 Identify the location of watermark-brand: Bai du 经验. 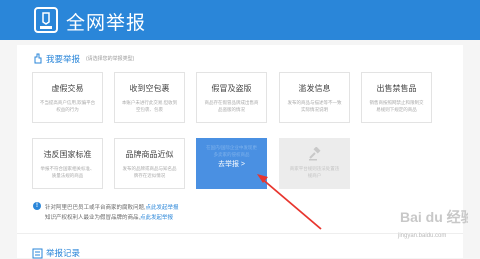
(434, 217).